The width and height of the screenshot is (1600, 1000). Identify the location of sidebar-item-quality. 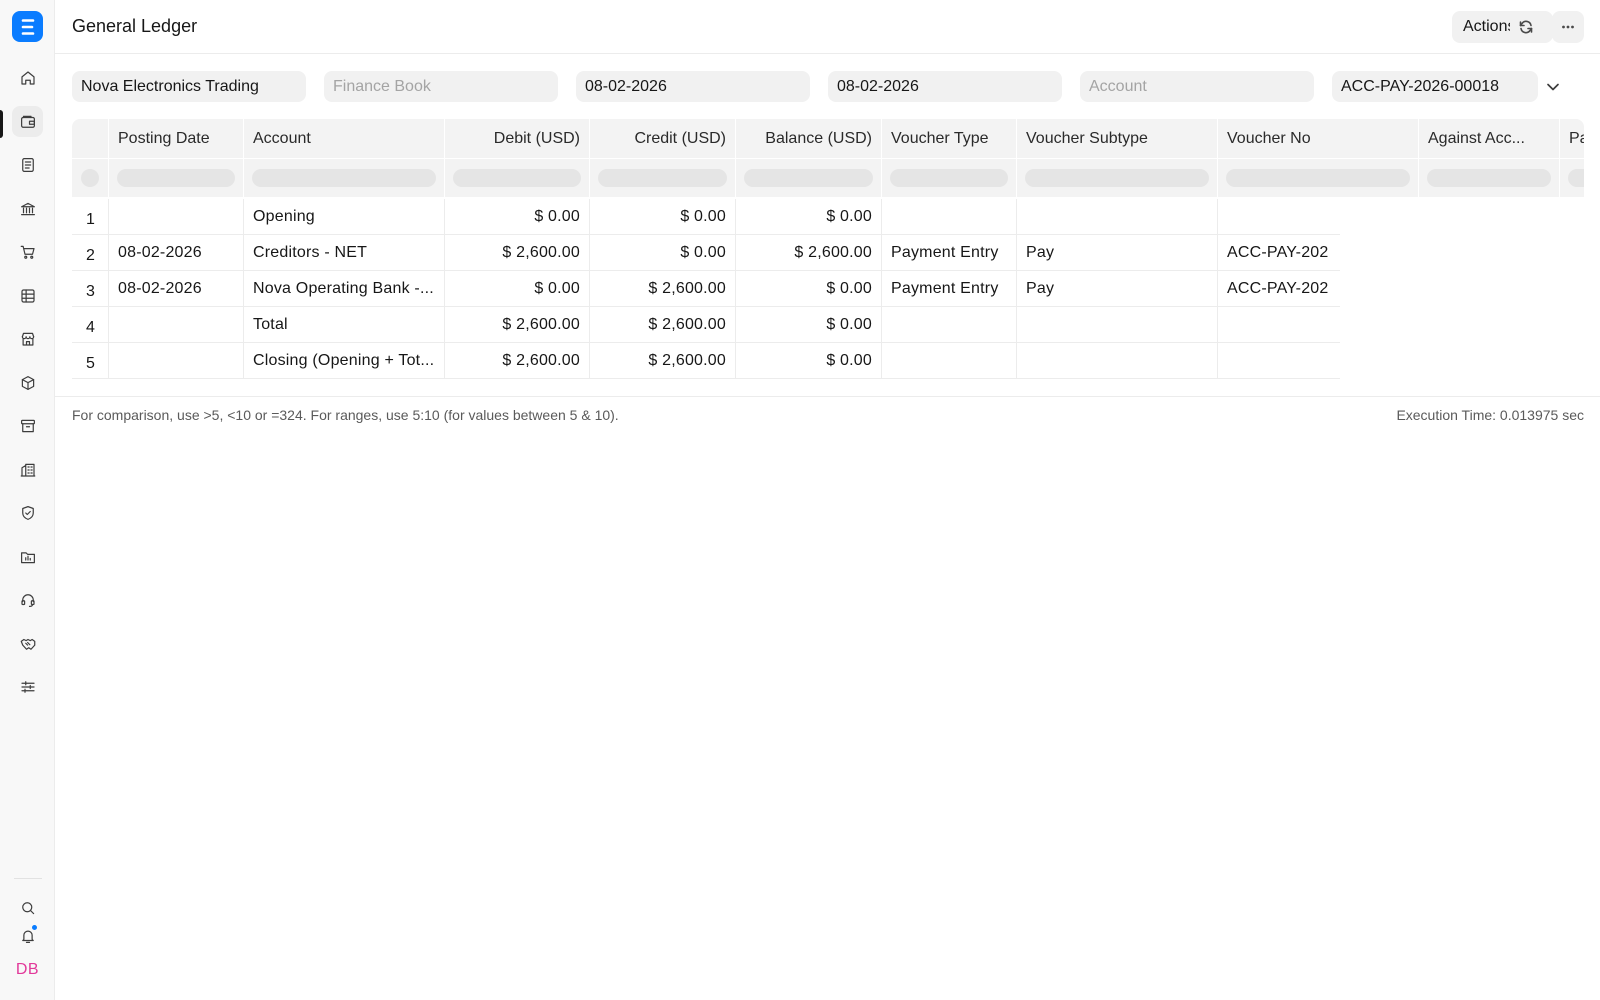
(27, 512).